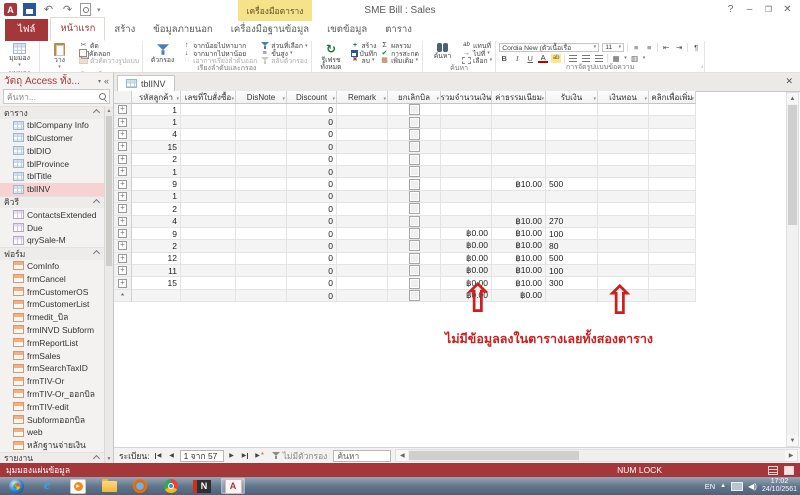  Describe the element at coordinates (156, 97) in the screenshot. I see `column-header-id: รหัสลูกค้า ▾` at that location.